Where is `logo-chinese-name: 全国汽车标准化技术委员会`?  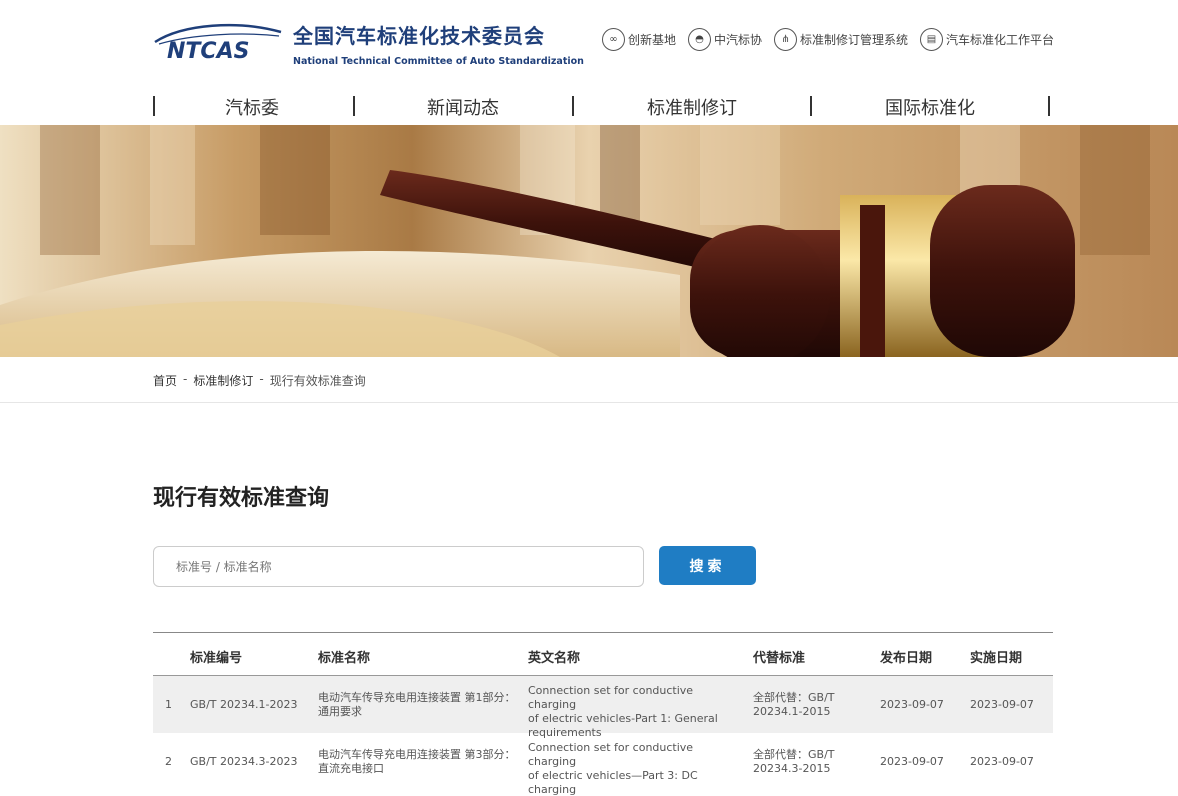 logo-chinese-name: 全国汽车标准化技术委员会 is located at coordinates (419, 36).